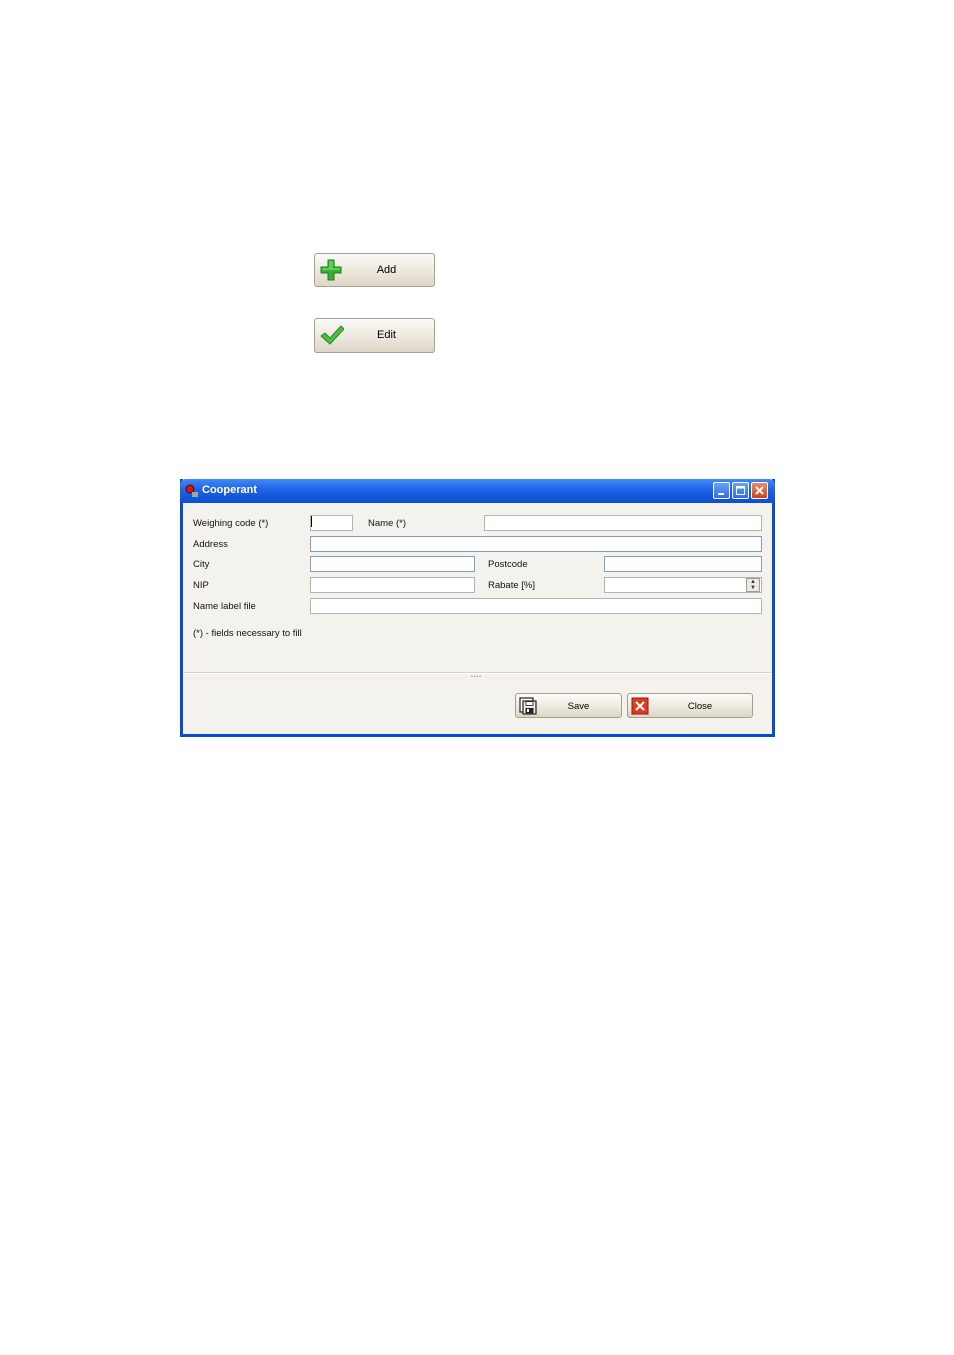 Image resolution: width=954 pixels, height=1355 pixels. What do you see at coordinates (386, 270) in the screenshot?
I see `add-button-label: Add` at bounding box center [386, 270].